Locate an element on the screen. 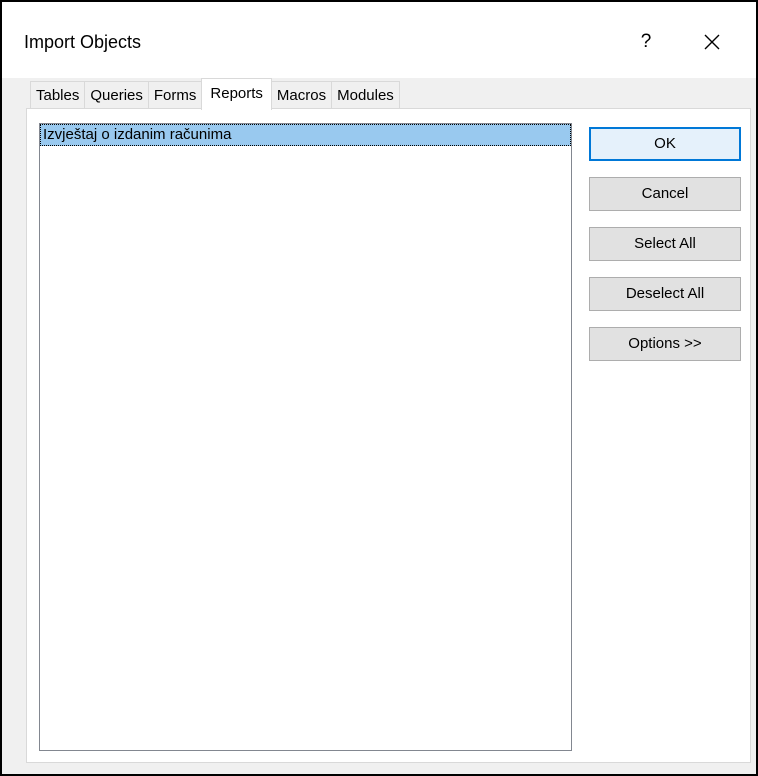 This screenshot has width=758, height=776. tab-forms: Forms is located at coordinates (175, 95).